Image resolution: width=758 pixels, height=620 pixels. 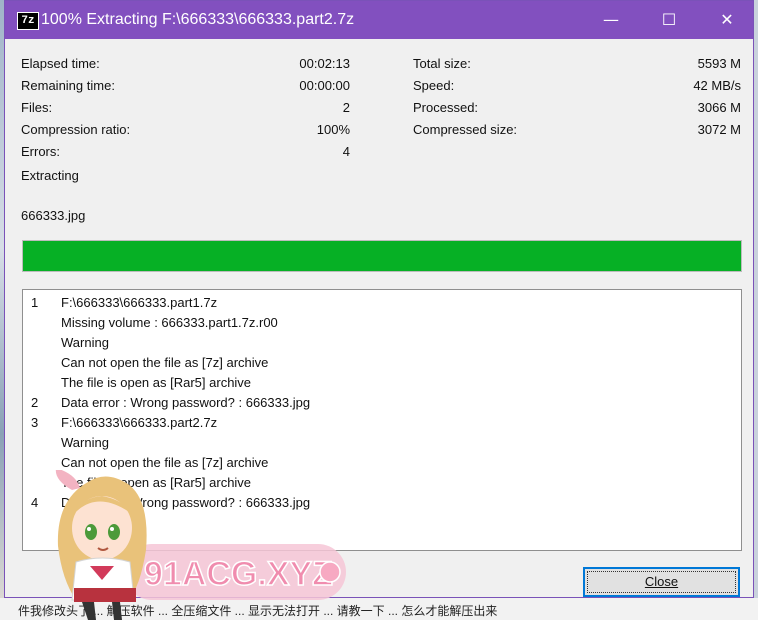 I want to click on total-size-value: 5593 M, so click(x=719, y=63).